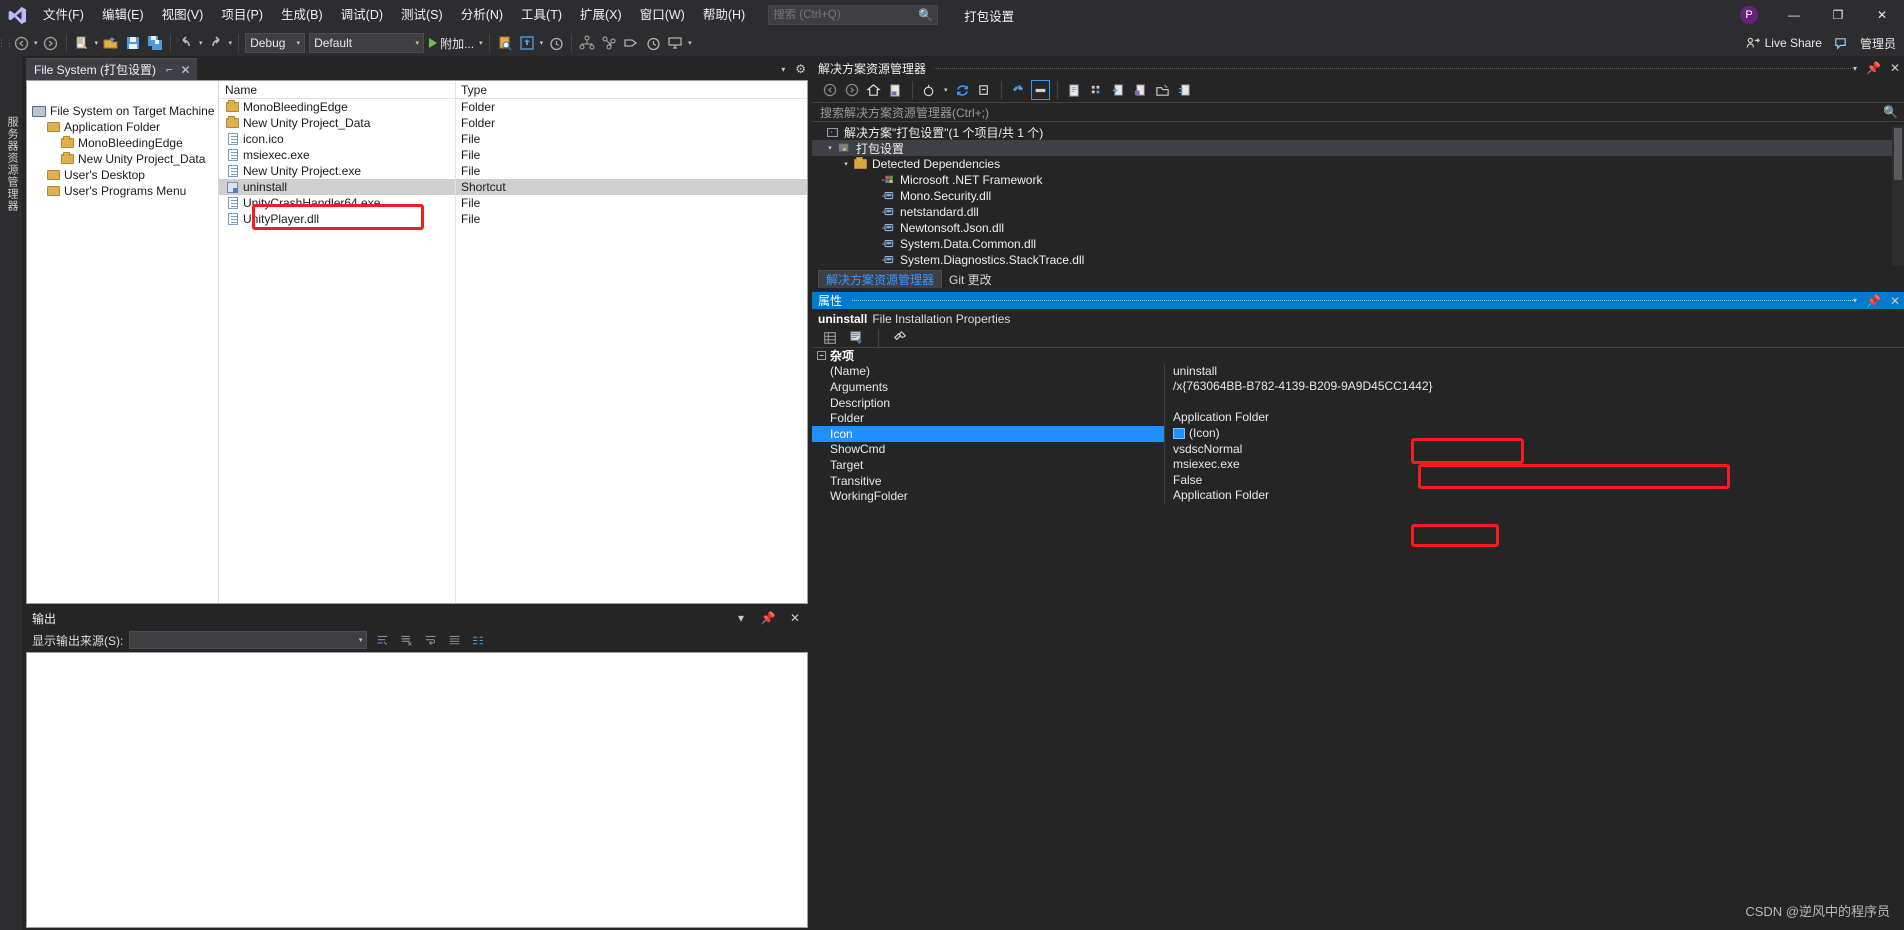 This screenshot has height=930, width=1904. Describe the element at coordinates (829, 338) in the screenshot. I see `categorized-icon` at that location.